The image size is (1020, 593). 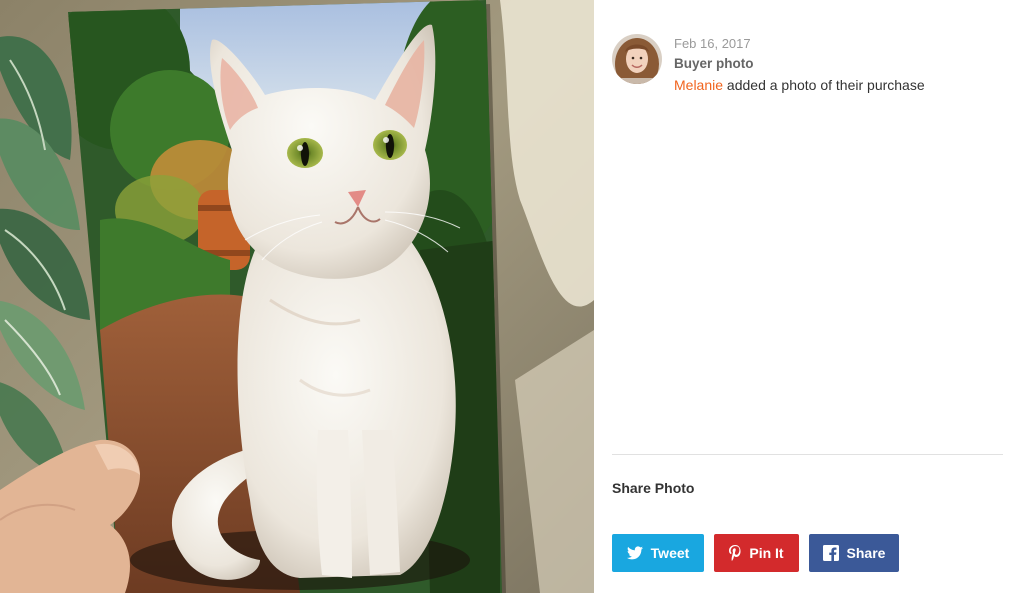 I want to click on pin-it-button: Pin It, so click(x=756, y=553).